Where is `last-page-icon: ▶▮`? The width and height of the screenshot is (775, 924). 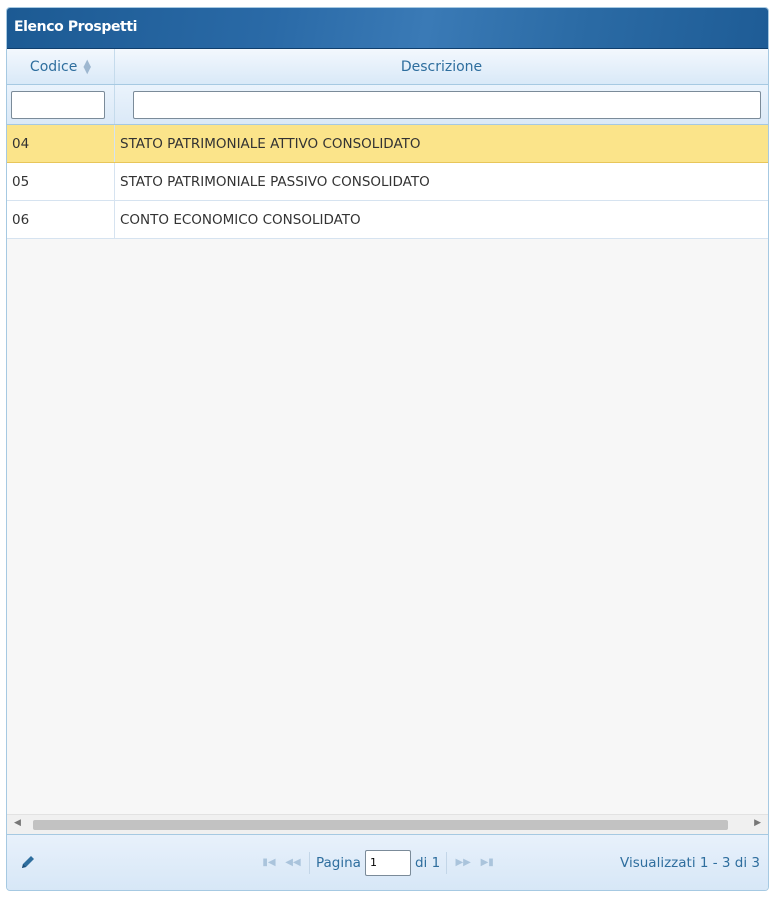 last-page-icon: ▶▮ is located at coordinates (487, 862).